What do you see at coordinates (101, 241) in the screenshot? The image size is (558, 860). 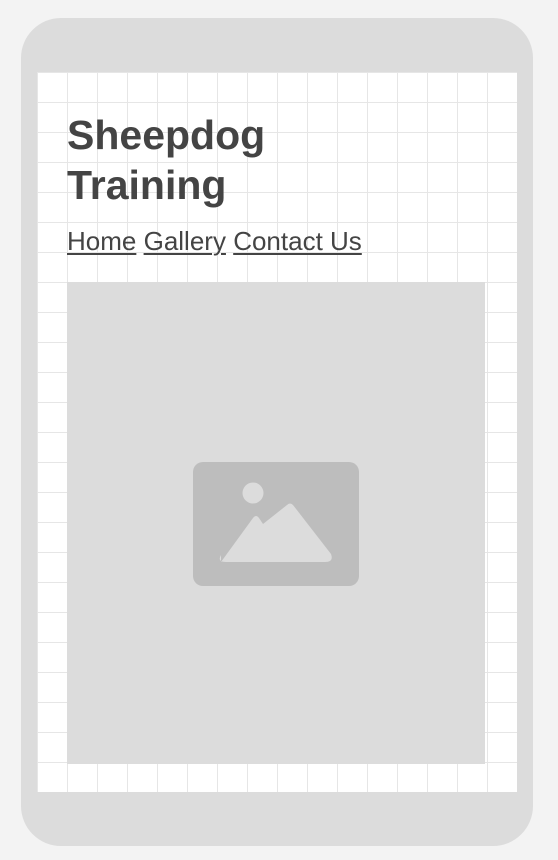 I see `nav-link-home: Home` at bounding box center [101, 241].